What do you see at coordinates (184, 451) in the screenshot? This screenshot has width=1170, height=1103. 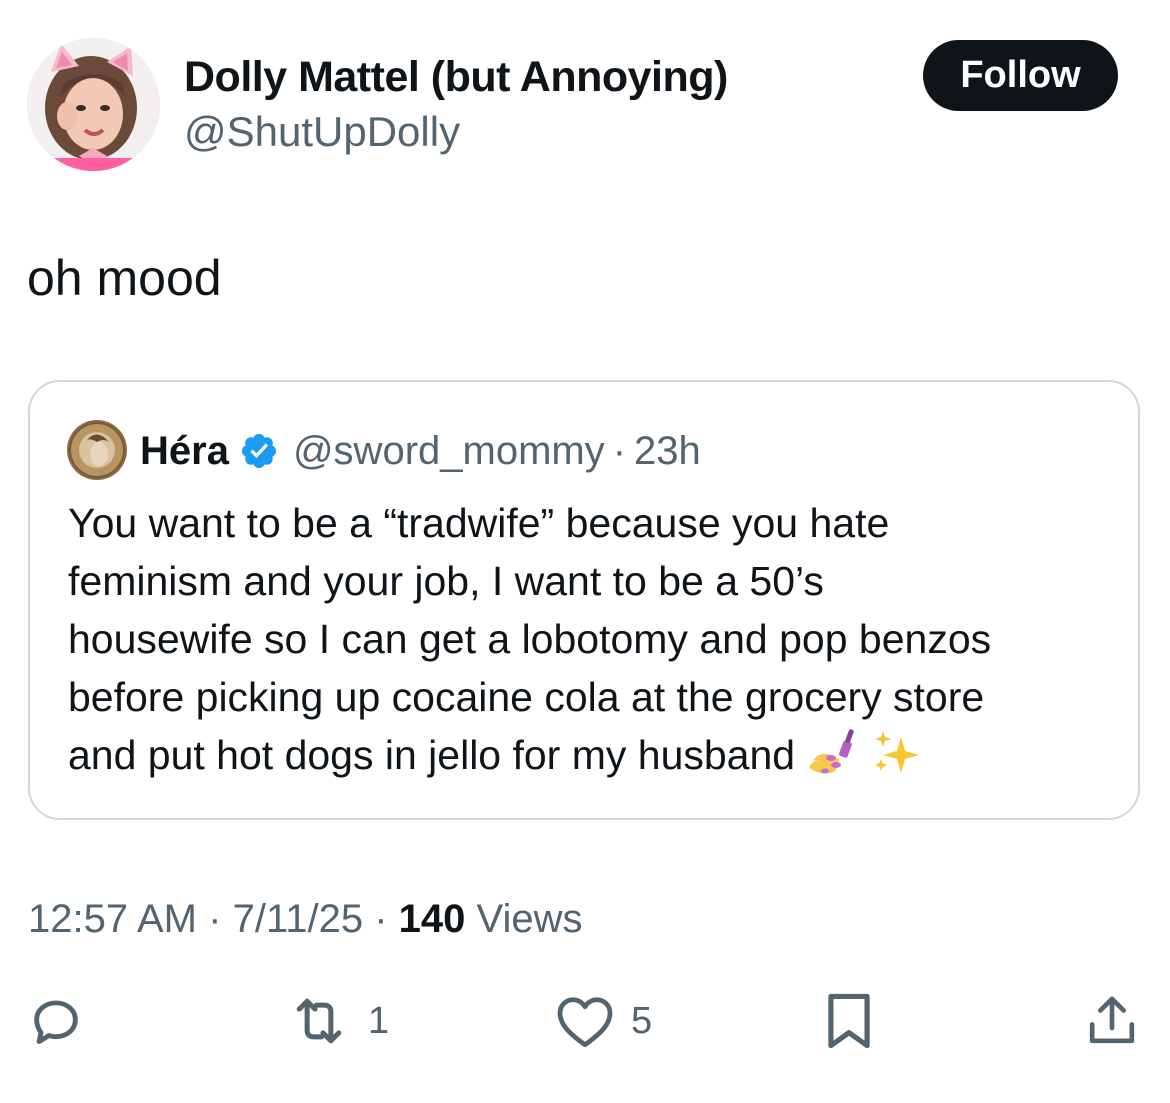 I see `quoted-display-name: Héra` at bounding box center [184, 451].